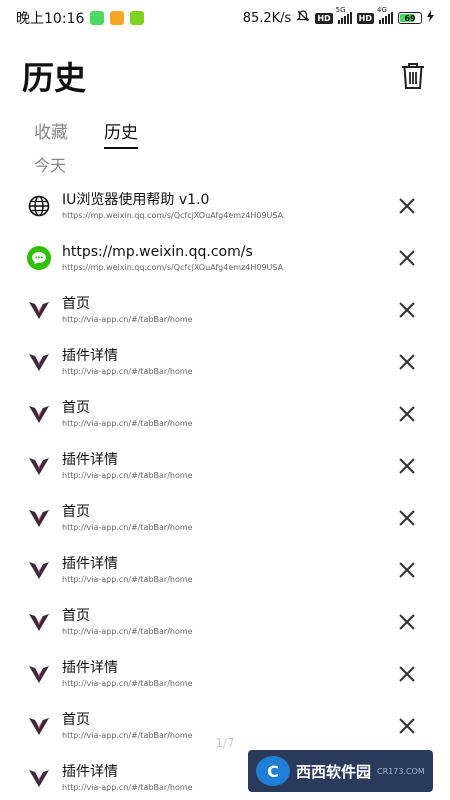 The image size is (450, 800). What do you see at coordinates (157, 251) in the screenshot?
I see `history-item-title: https://mp.weixin.qq.com/s` at bounding box center [157, 251].